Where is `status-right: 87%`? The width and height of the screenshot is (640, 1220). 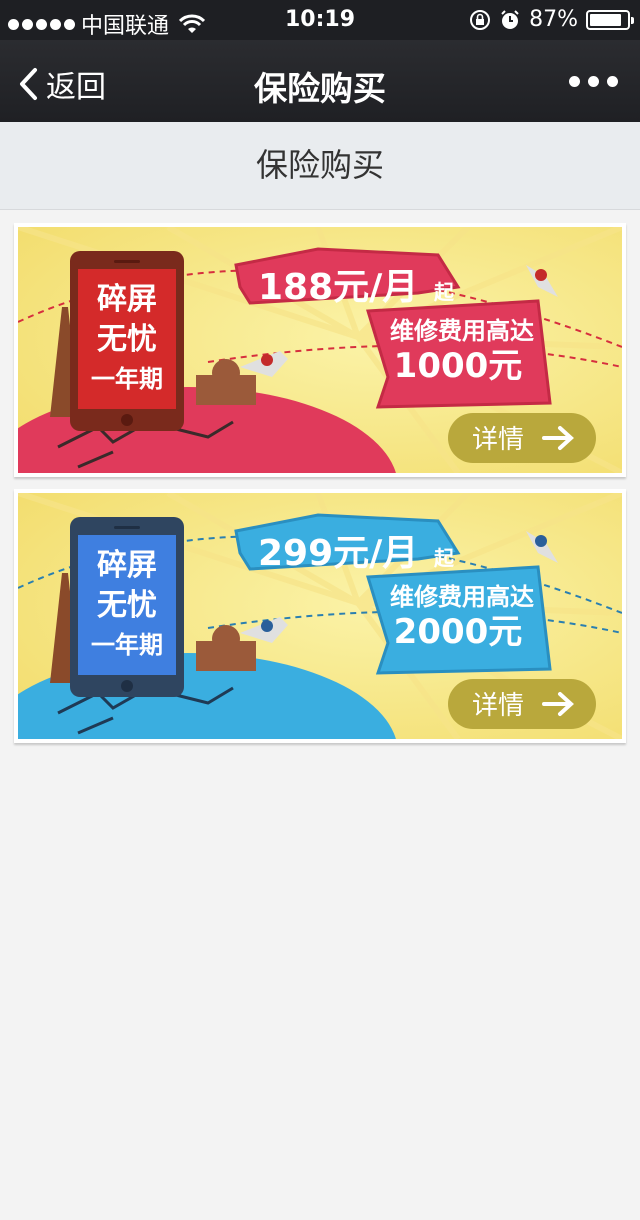
status-right: 87% is located at coordinates (551, 19).